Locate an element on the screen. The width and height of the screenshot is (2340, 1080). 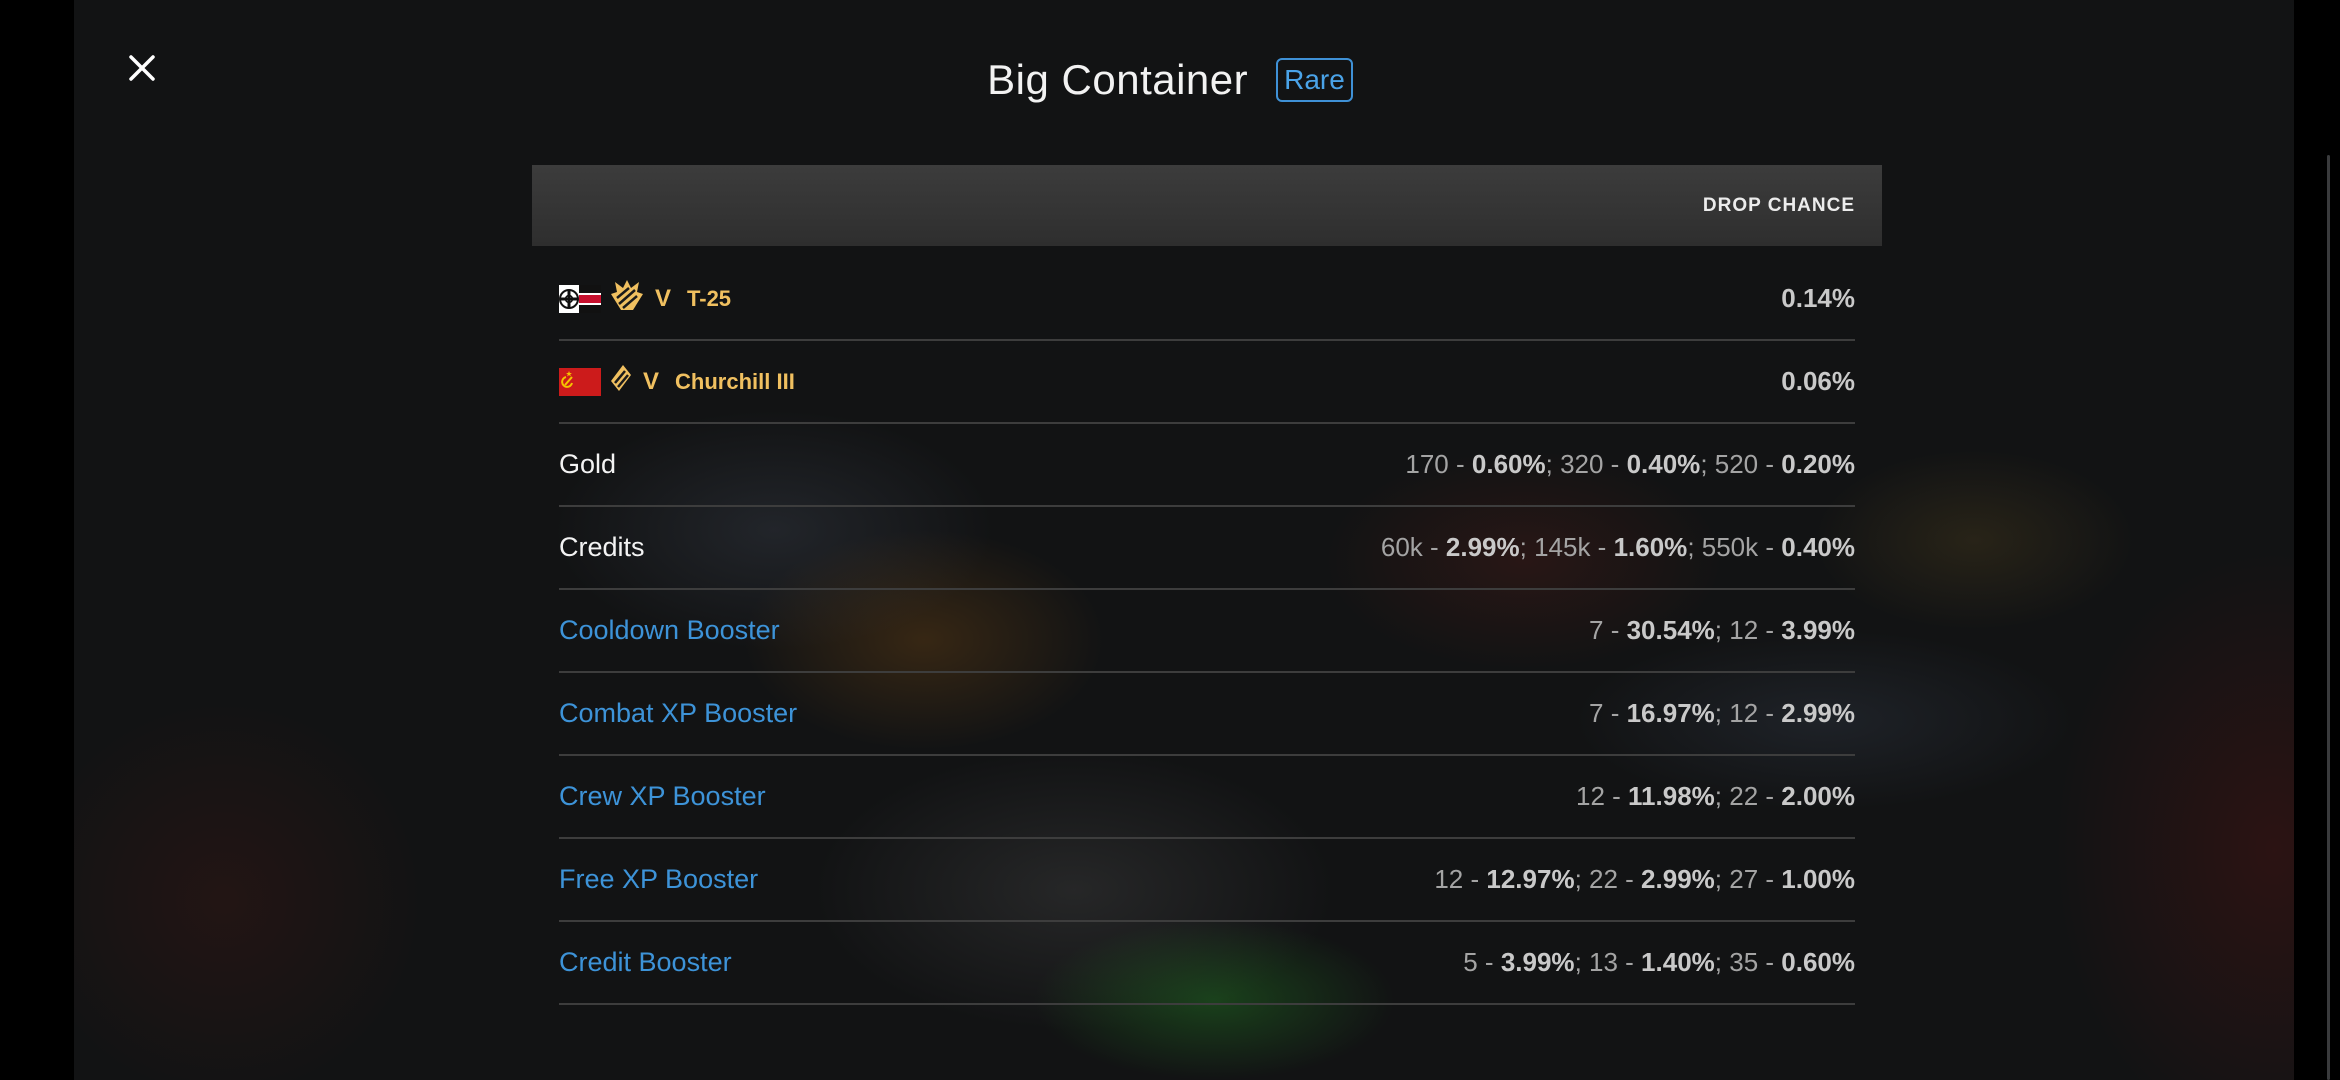
drop-chance-value: 5 - 3.99%; 13 - 1.40%; 35 - 0.60% is located at coordinates (1659, 962).